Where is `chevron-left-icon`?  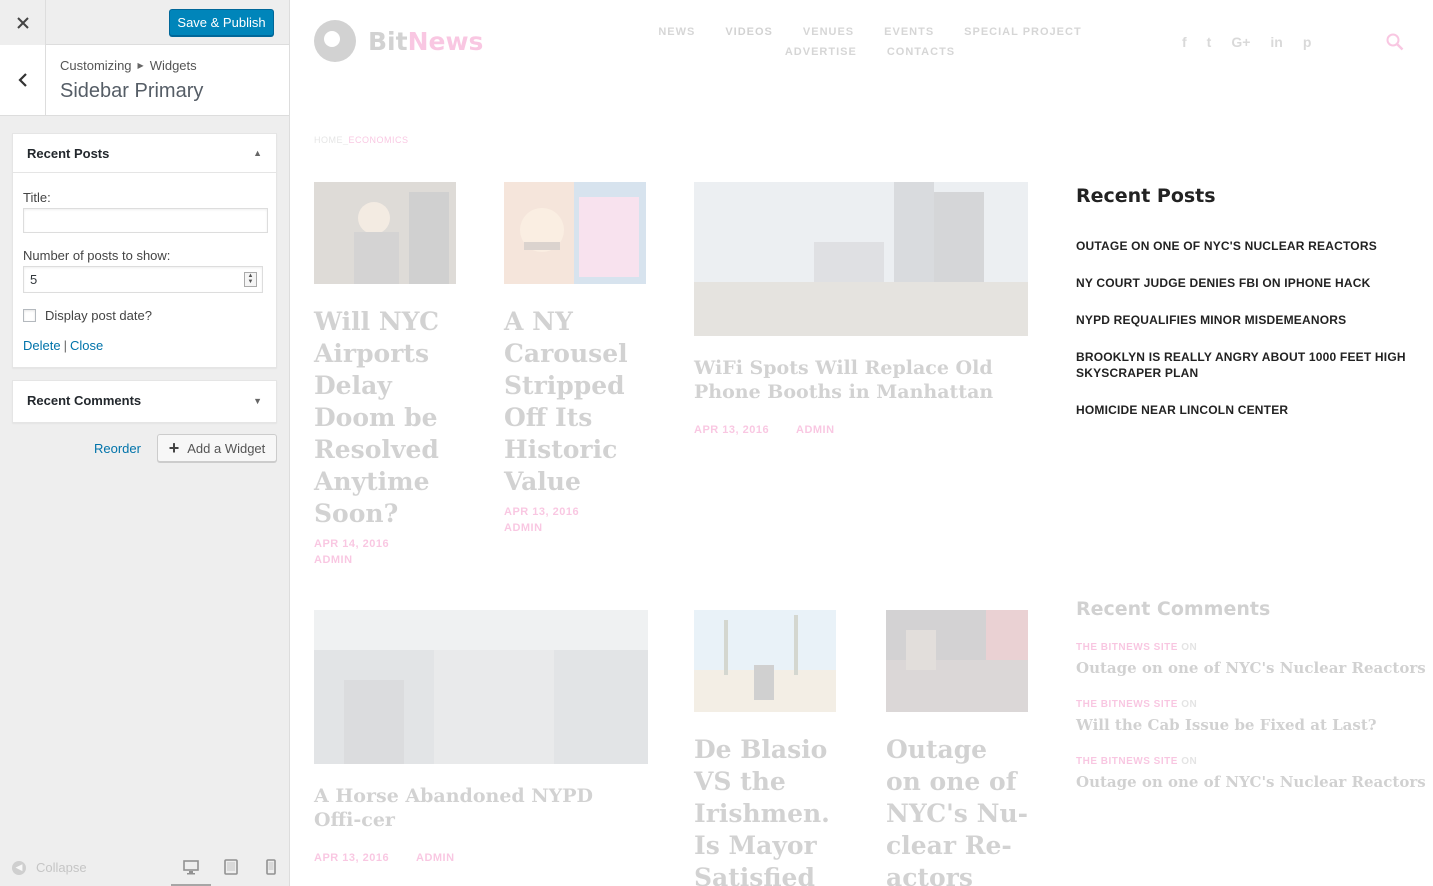 chevron-left-icon is located at coordinates (22, 80).